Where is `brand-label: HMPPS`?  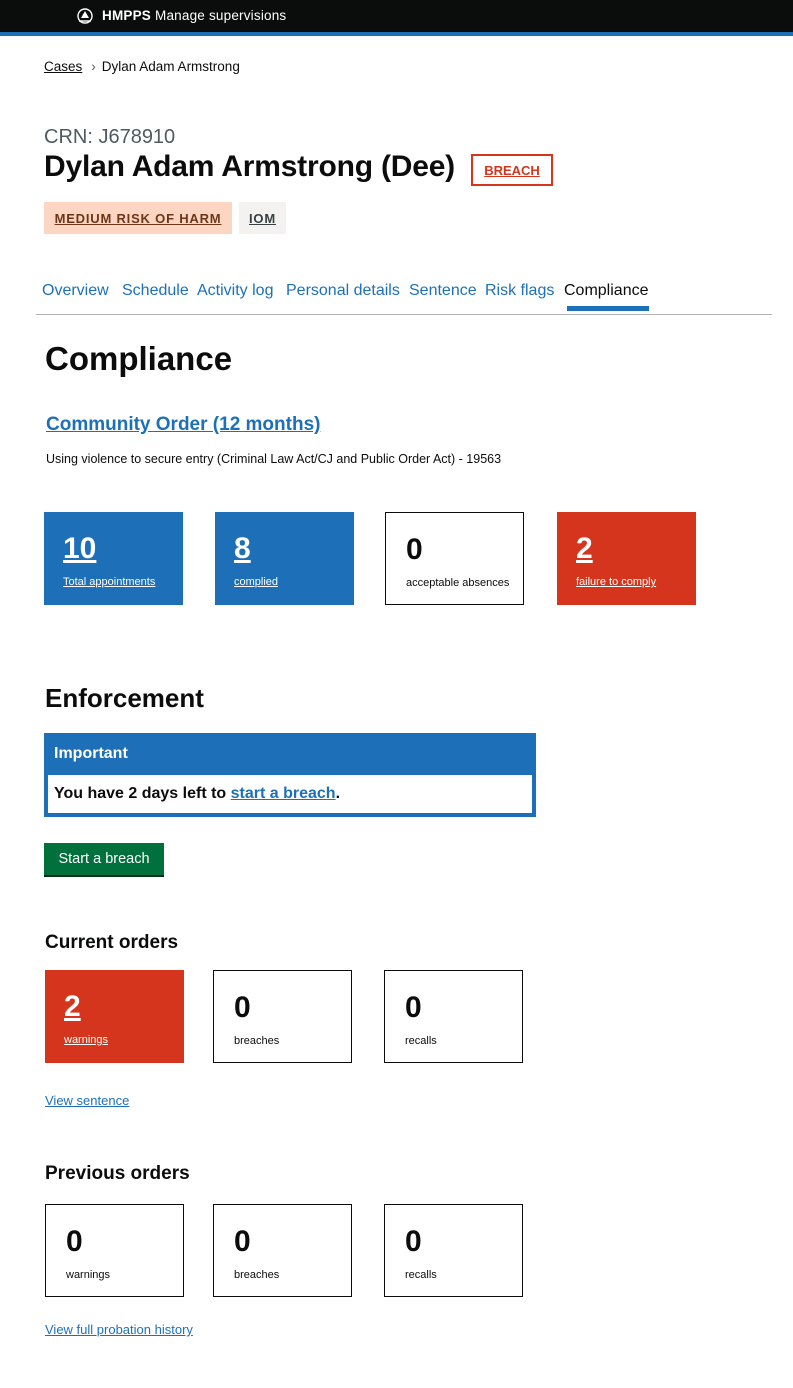 brand-label: HMPPS is located at coordinates (127, 15).